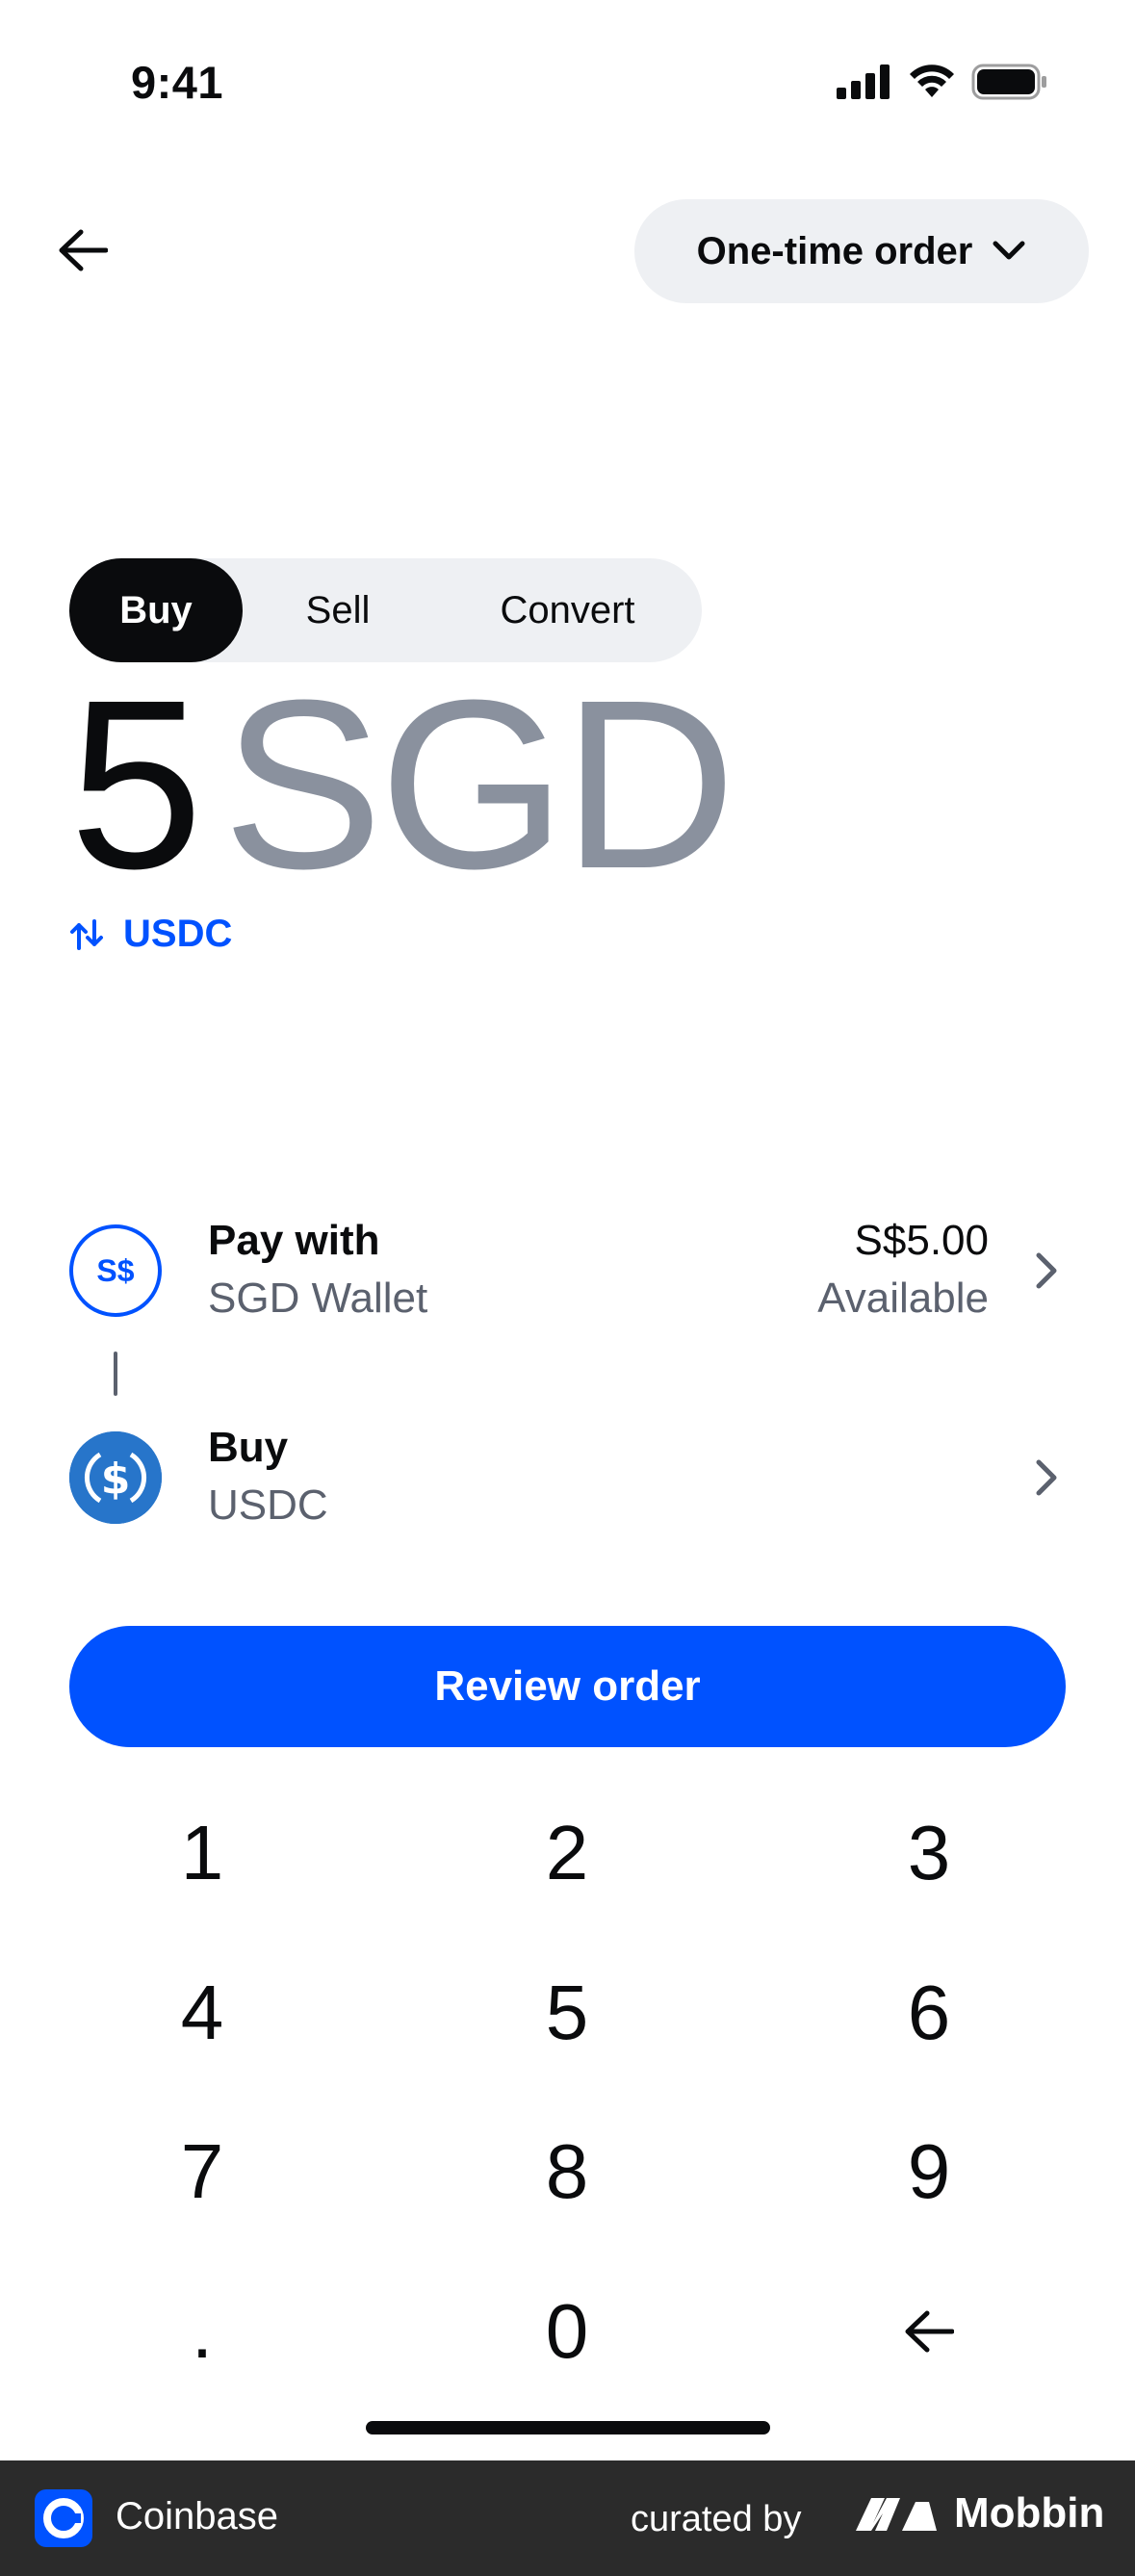  I want to click on pay-with-balance: S$5.00 Available, so click(903, 1270).